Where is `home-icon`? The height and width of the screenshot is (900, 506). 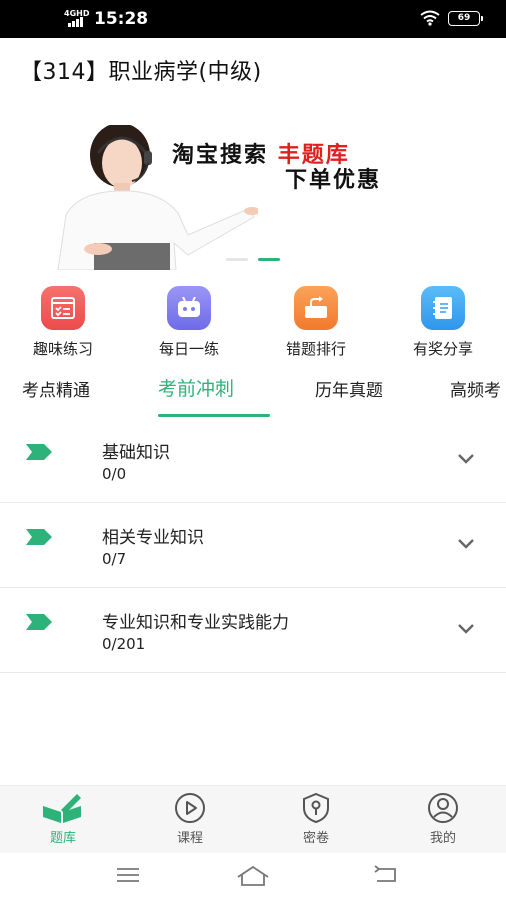 home-icon is located at coordinates (253, 876).